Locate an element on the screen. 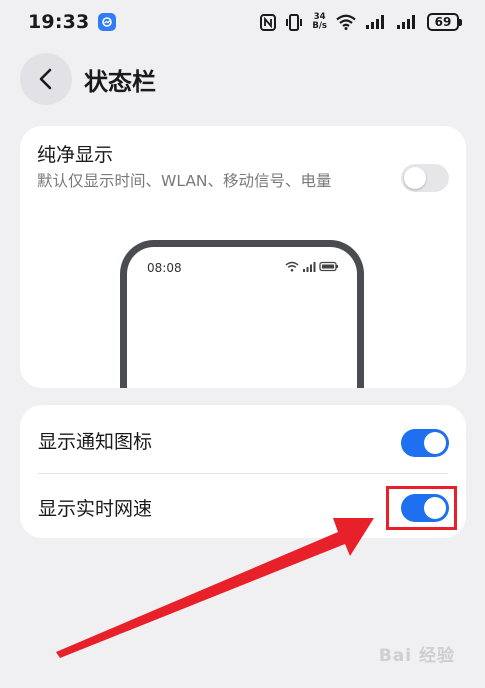 This screenshot has width=485, height=688. annotation-arrow is located at coordinates (215, 588).